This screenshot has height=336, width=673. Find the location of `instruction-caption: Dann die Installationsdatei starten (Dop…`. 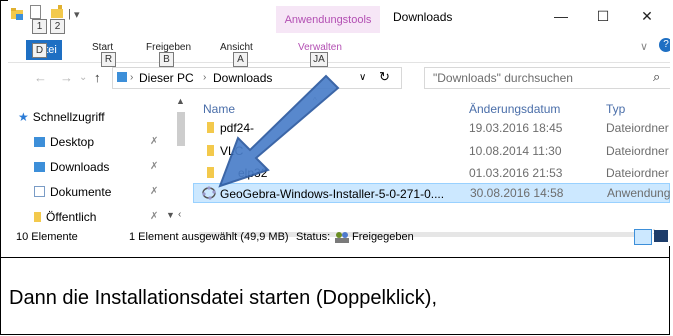

instruction-caption: Dann die Installationsdatei starten (Dop… is located at coordinates (223, 298).